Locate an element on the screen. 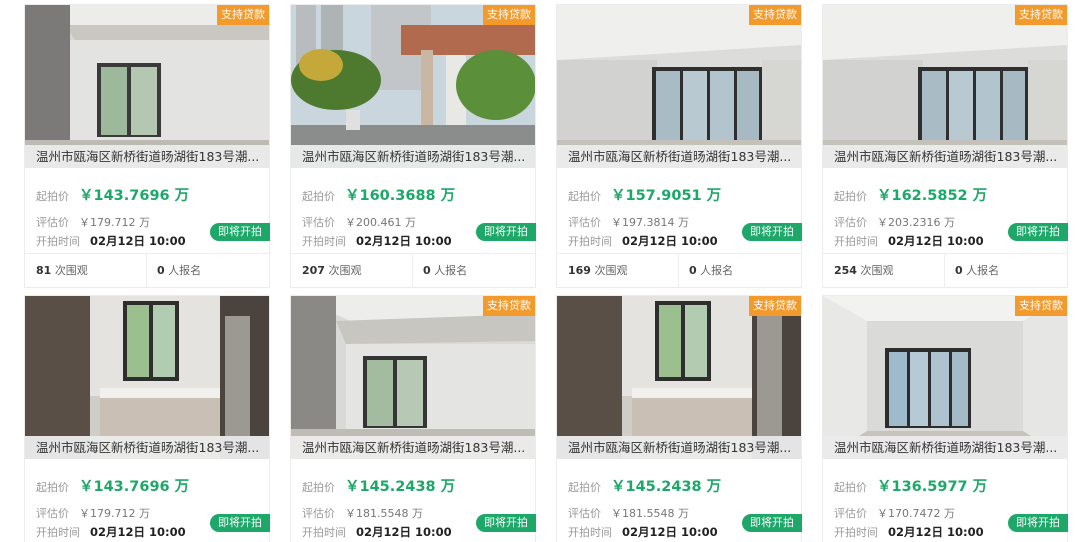 The width and height of the screenshot is (1080, 542). start-price-value: ￥145.2438 万 is located at coordinates (666, 487).